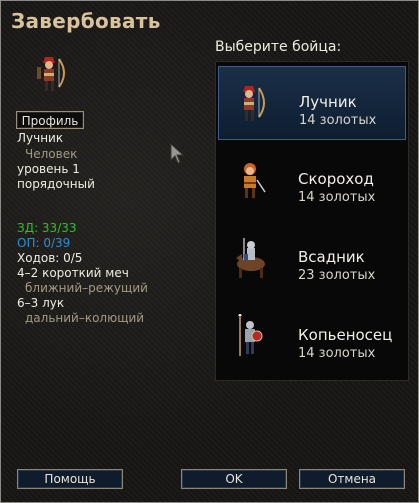 This screenshot has height=503, width=419. Describe the element at coordinates (250, 335) in the screenshot. I see `spearman-sprite-icon` at that location.